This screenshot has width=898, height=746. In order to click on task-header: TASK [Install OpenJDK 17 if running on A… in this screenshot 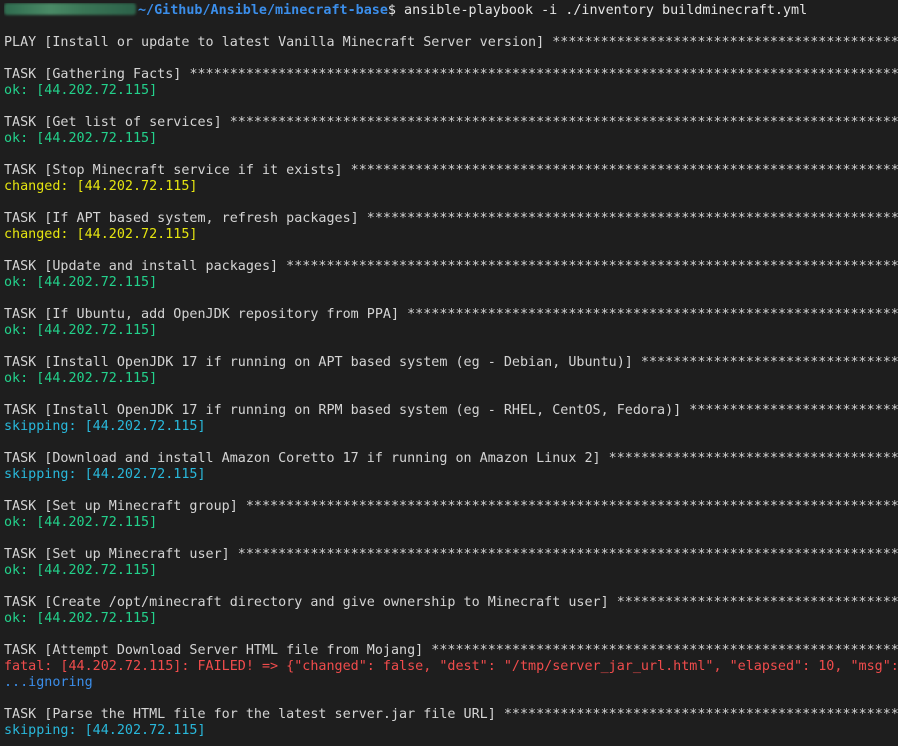, I will do `click(451, 362)`.